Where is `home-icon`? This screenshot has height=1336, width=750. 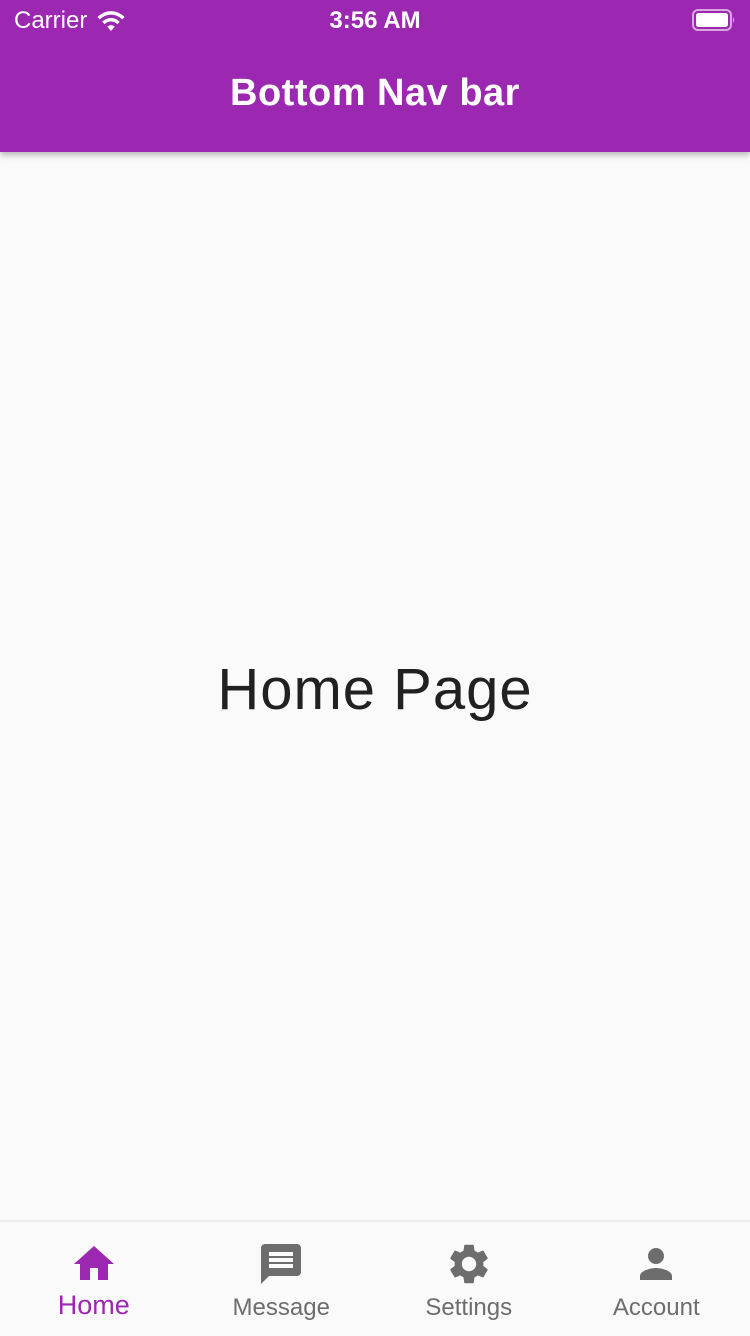
home-icon is located at coordinates (94, 1264).